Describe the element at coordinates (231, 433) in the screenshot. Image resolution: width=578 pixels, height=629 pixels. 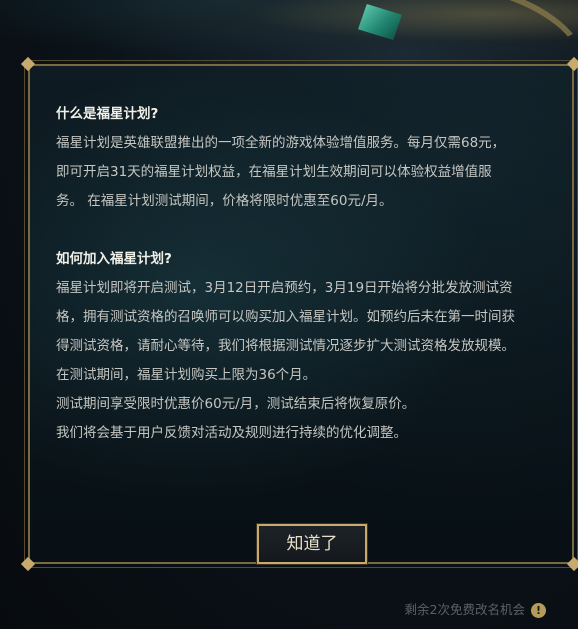
I see `section-line: 我们将会基于用户反馈对活动及规则进行持续的优化调整。` at that location.